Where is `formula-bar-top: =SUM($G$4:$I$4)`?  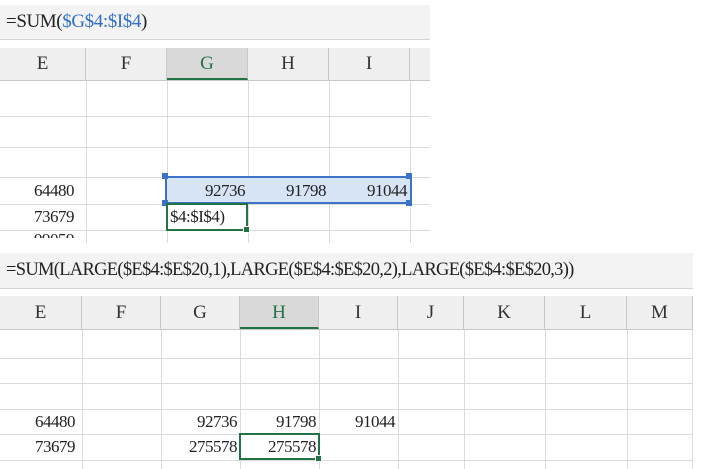
formula-bar-top: =SUM($G$4:$I$4) is located at coordinates (215, 22).